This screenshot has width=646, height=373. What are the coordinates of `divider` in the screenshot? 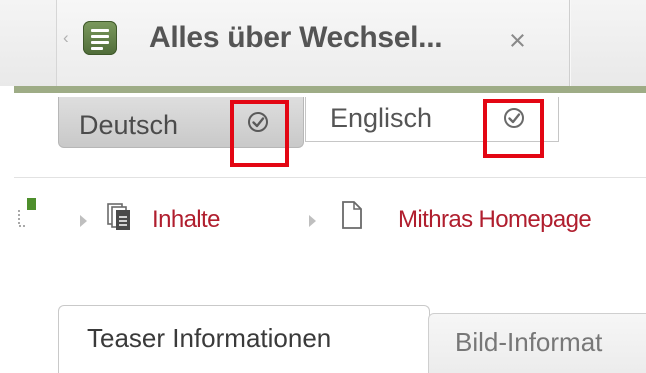 It's located at (330, 177).